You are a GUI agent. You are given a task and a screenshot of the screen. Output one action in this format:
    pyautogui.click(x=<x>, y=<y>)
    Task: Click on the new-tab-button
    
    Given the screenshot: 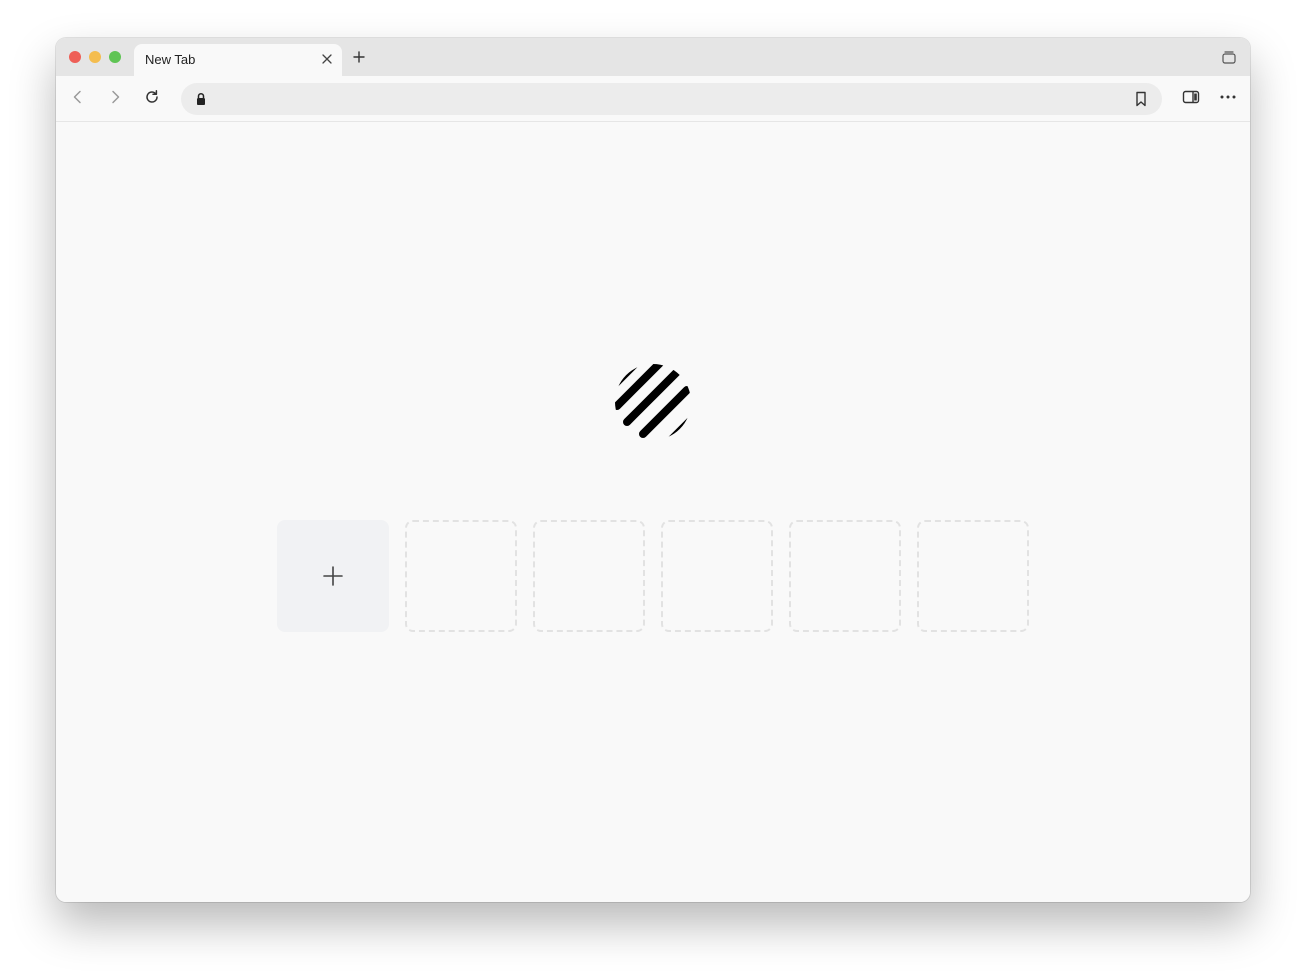 What is the action you would take?
    pyautogui.click(x=359, y=57)
    